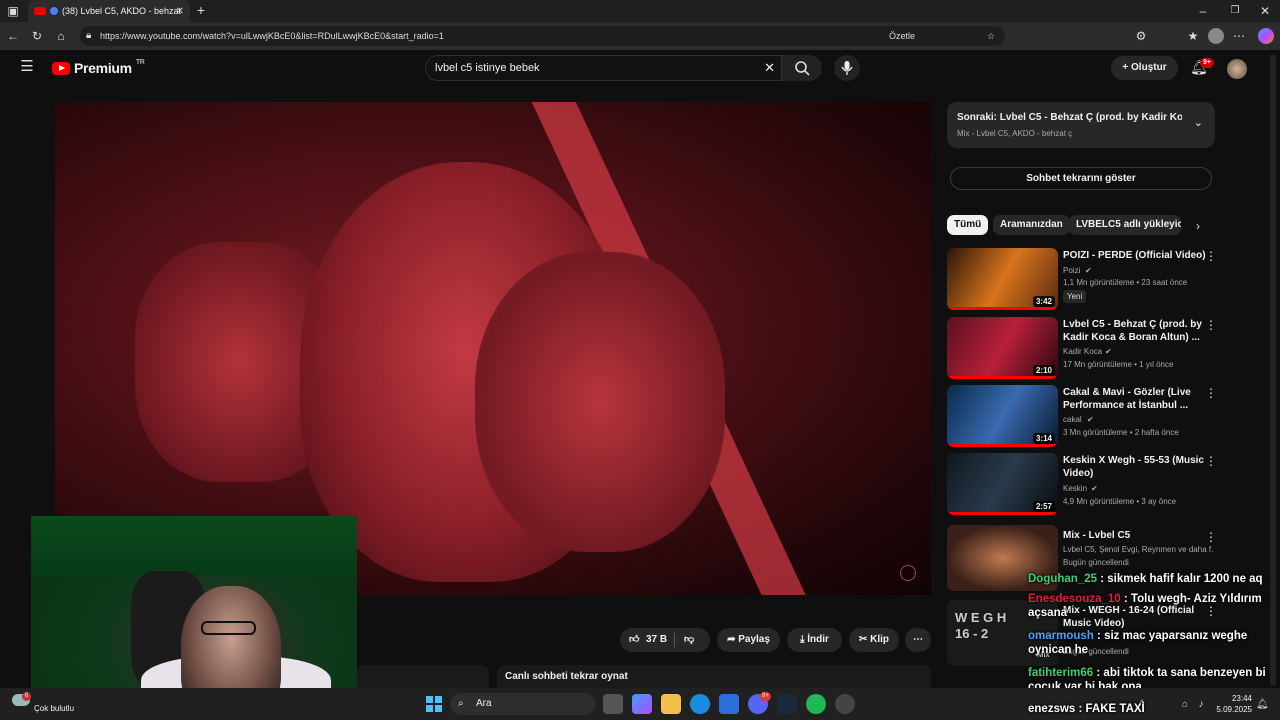  I want to click on new-tab-icon: +, so click(201, 10).